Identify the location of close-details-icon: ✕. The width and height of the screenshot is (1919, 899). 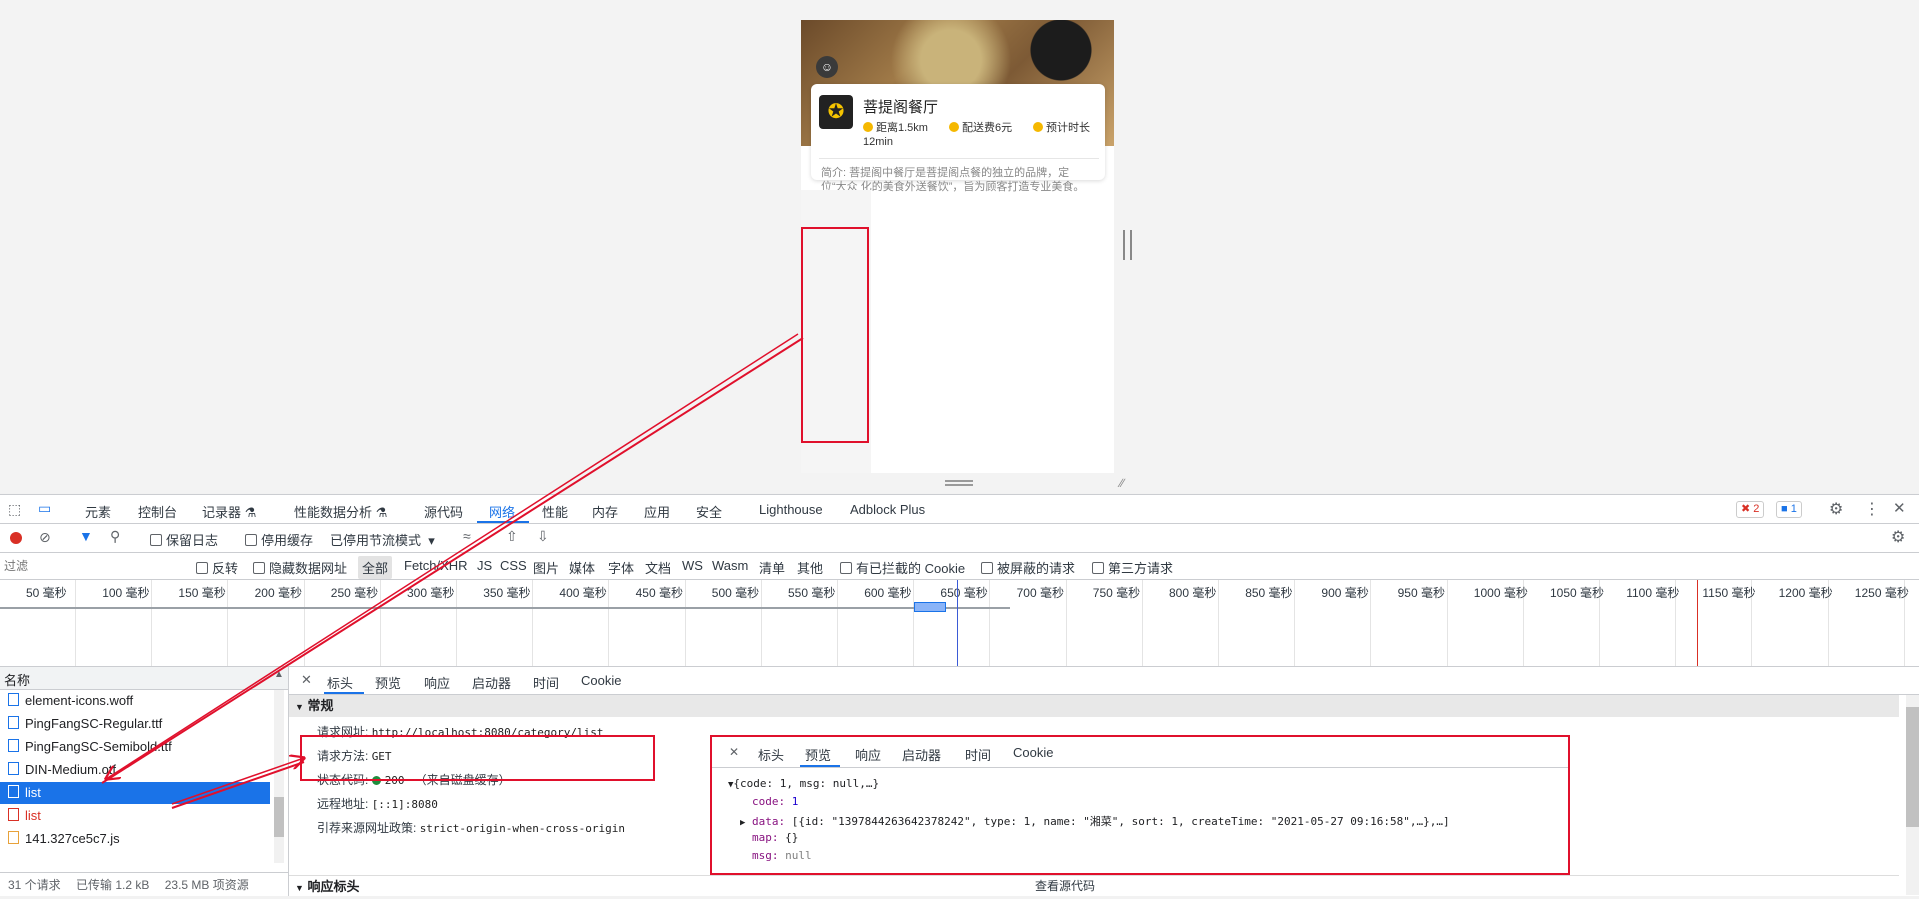
(306, 680).